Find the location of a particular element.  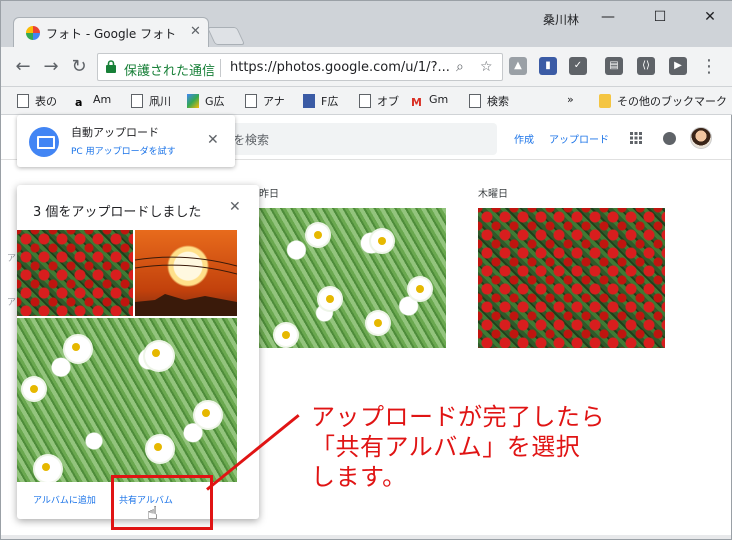

close-window-button: ✕ is located at coordinates (710, 17).